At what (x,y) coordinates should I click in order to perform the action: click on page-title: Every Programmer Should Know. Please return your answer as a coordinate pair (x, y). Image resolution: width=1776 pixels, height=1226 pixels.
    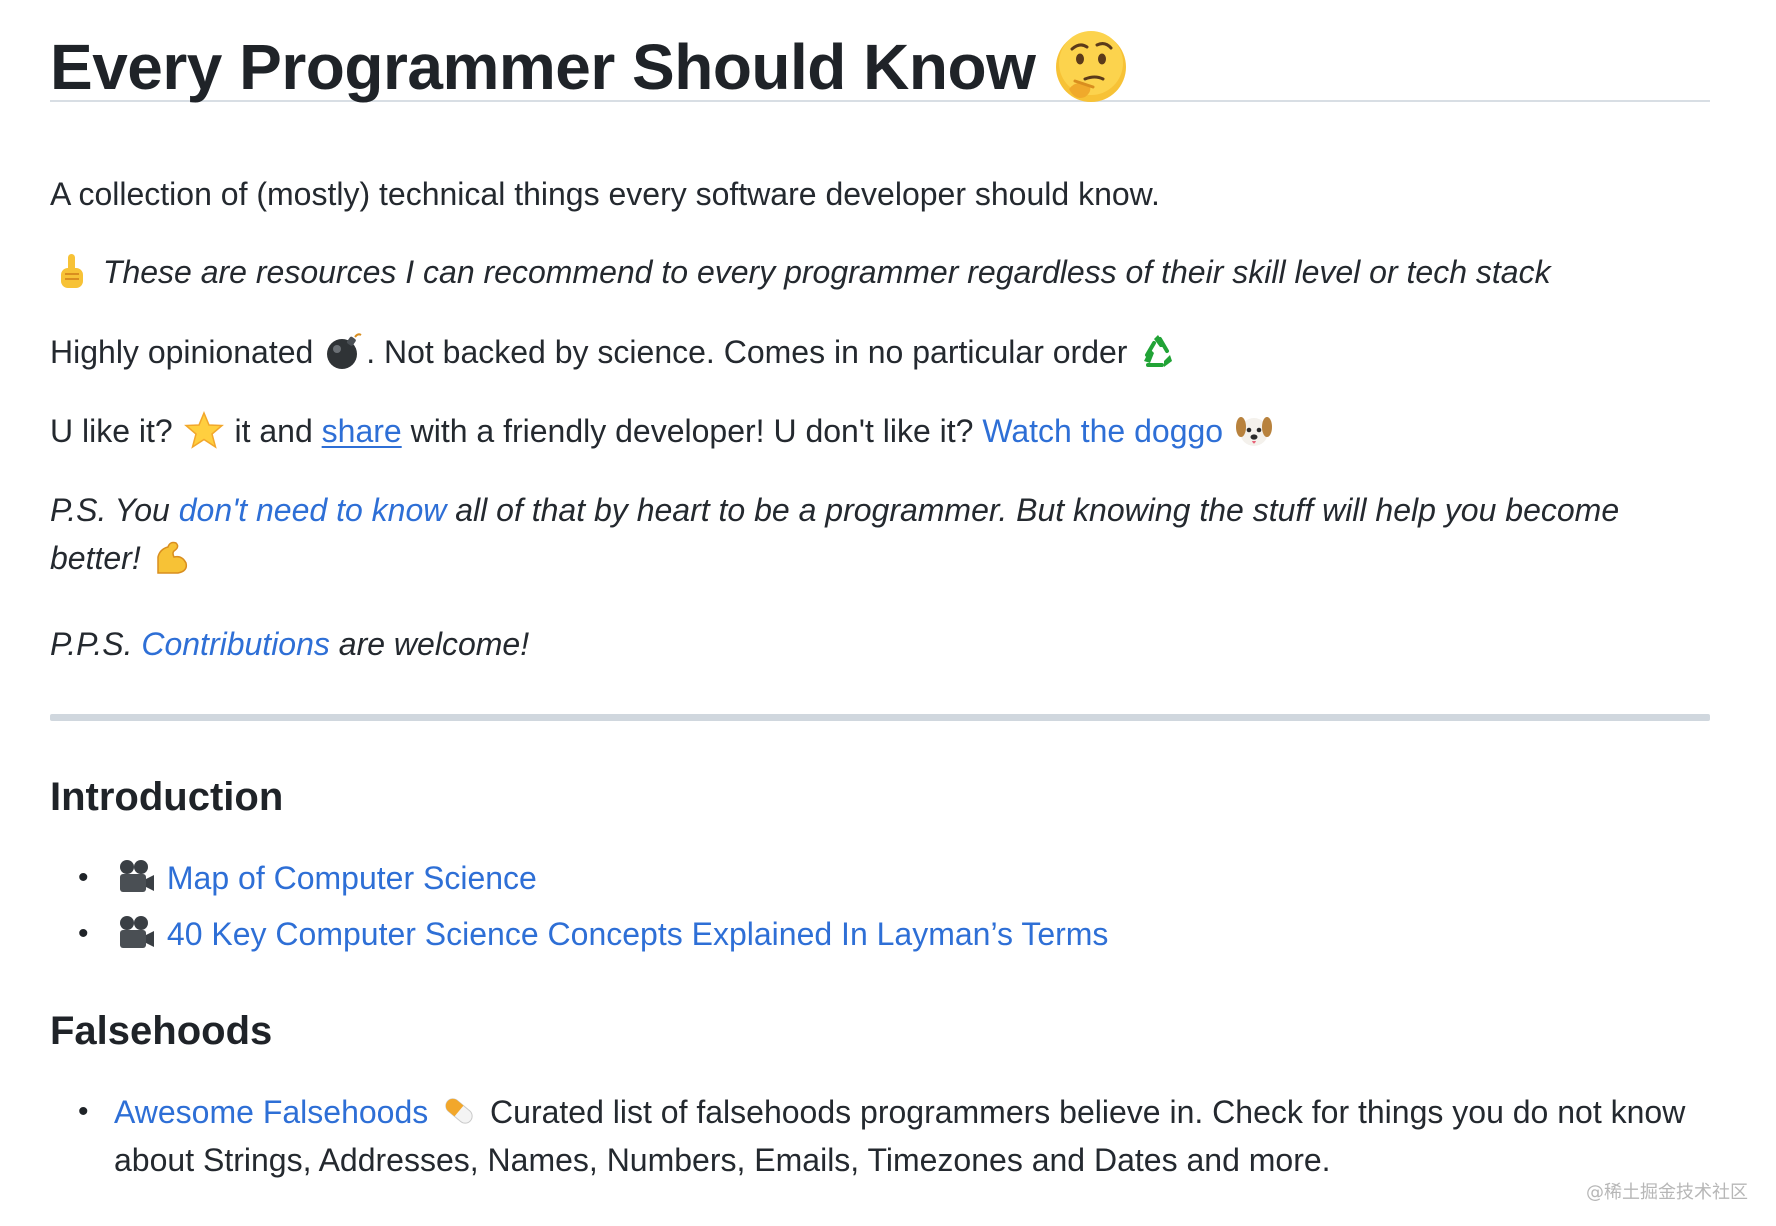
    Looking at the image, I should click on (880, 51).